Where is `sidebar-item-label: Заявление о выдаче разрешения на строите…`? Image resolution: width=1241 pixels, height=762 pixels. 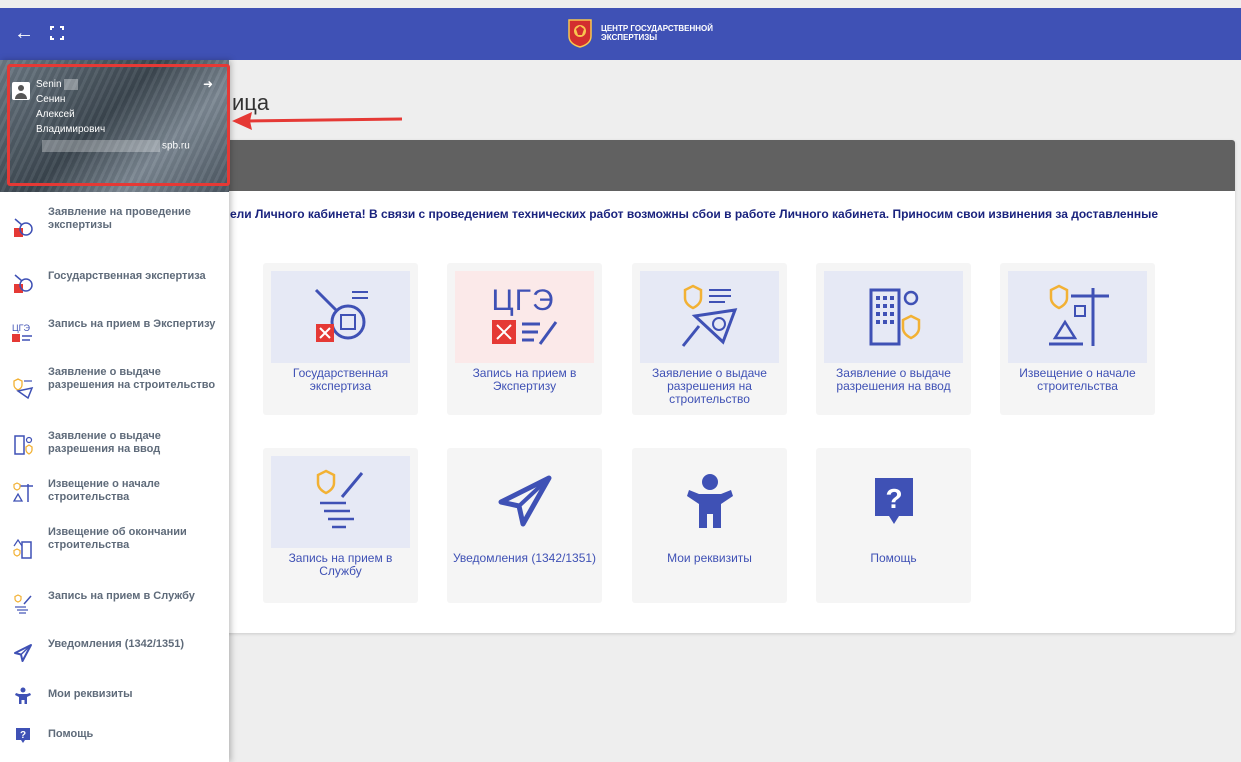
sidebar-item-label: Заявление о выдаче разрешения на строите… is located at coordinates (132, 378).